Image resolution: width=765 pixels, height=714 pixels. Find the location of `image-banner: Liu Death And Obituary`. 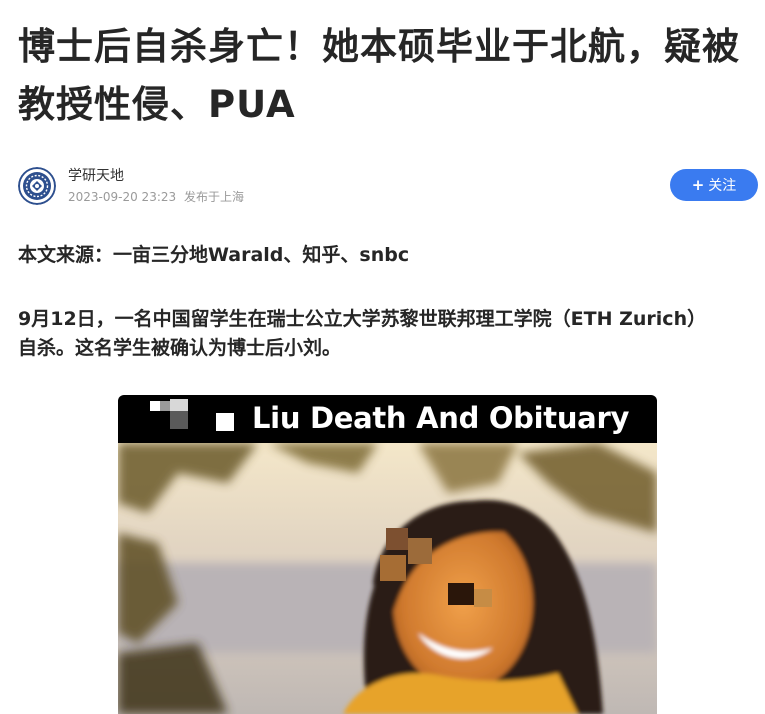

image-banner: Liu Death And Obituary is located at coordinates (387, 419).